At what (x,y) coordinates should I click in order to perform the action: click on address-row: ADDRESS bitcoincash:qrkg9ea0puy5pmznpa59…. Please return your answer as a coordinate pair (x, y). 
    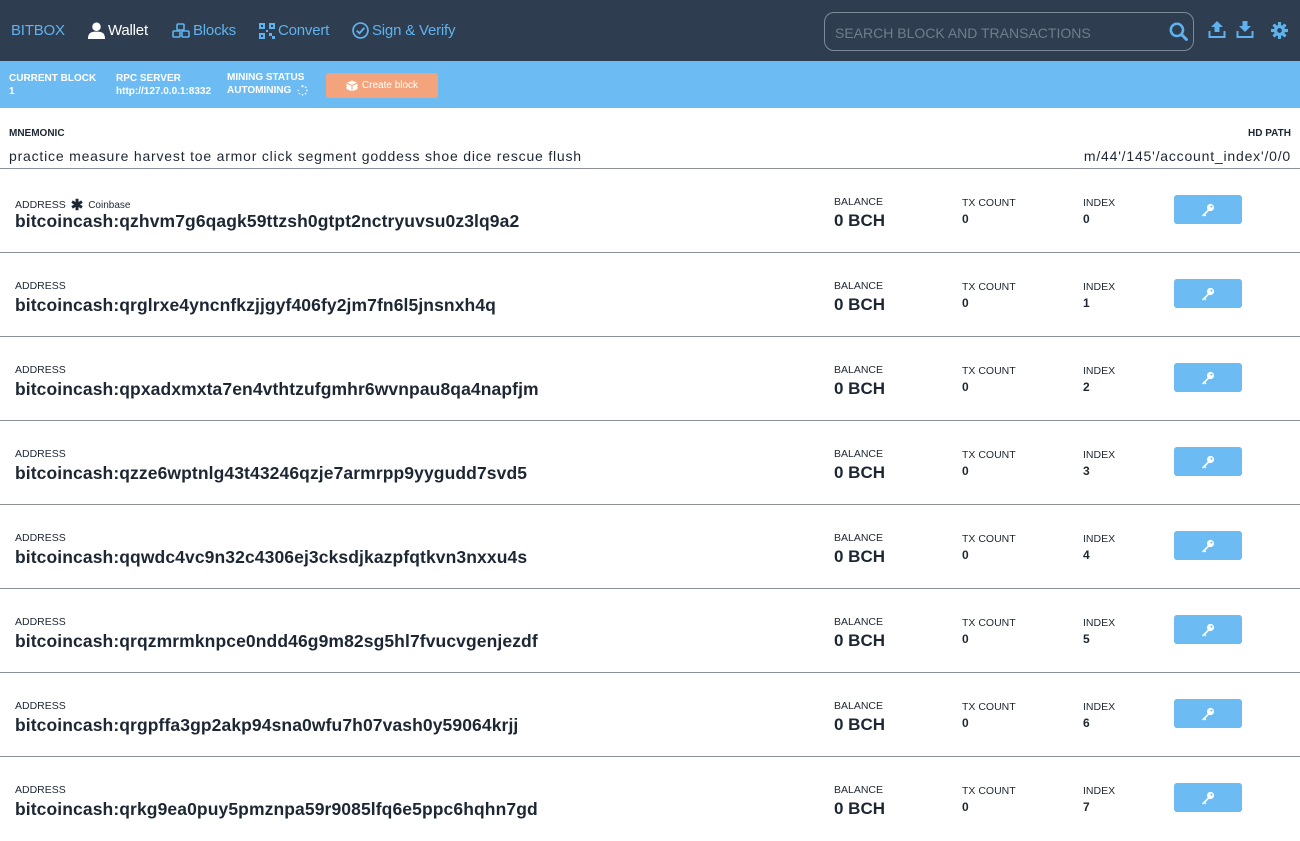
    Looking at the image, I should click on (650, 799).